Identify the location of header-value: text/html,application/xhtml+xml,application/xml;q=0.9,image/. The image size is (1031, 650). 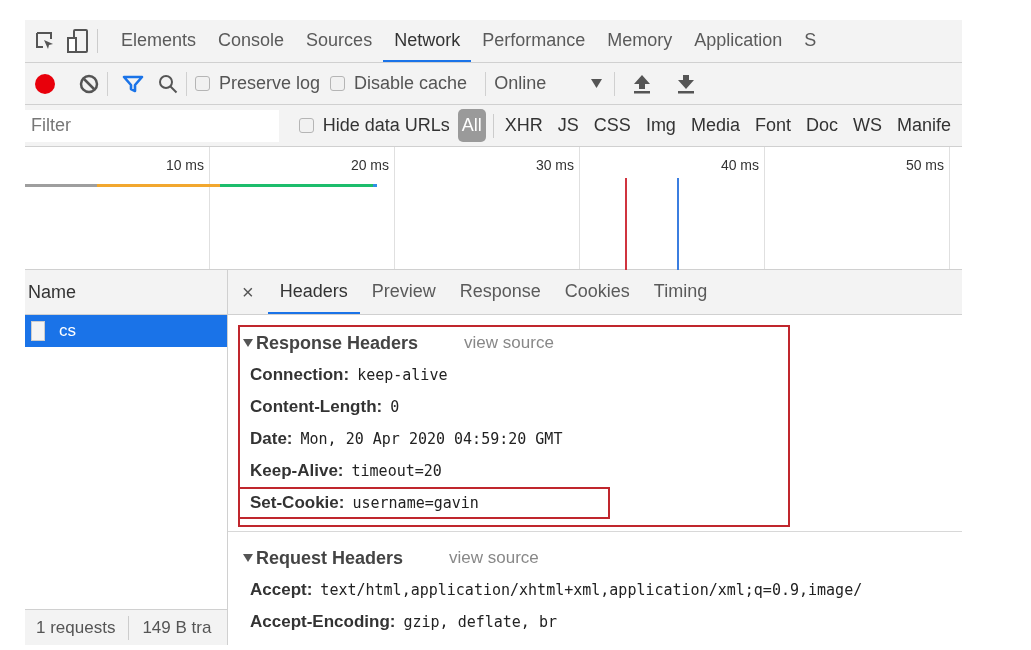
(591, 590).